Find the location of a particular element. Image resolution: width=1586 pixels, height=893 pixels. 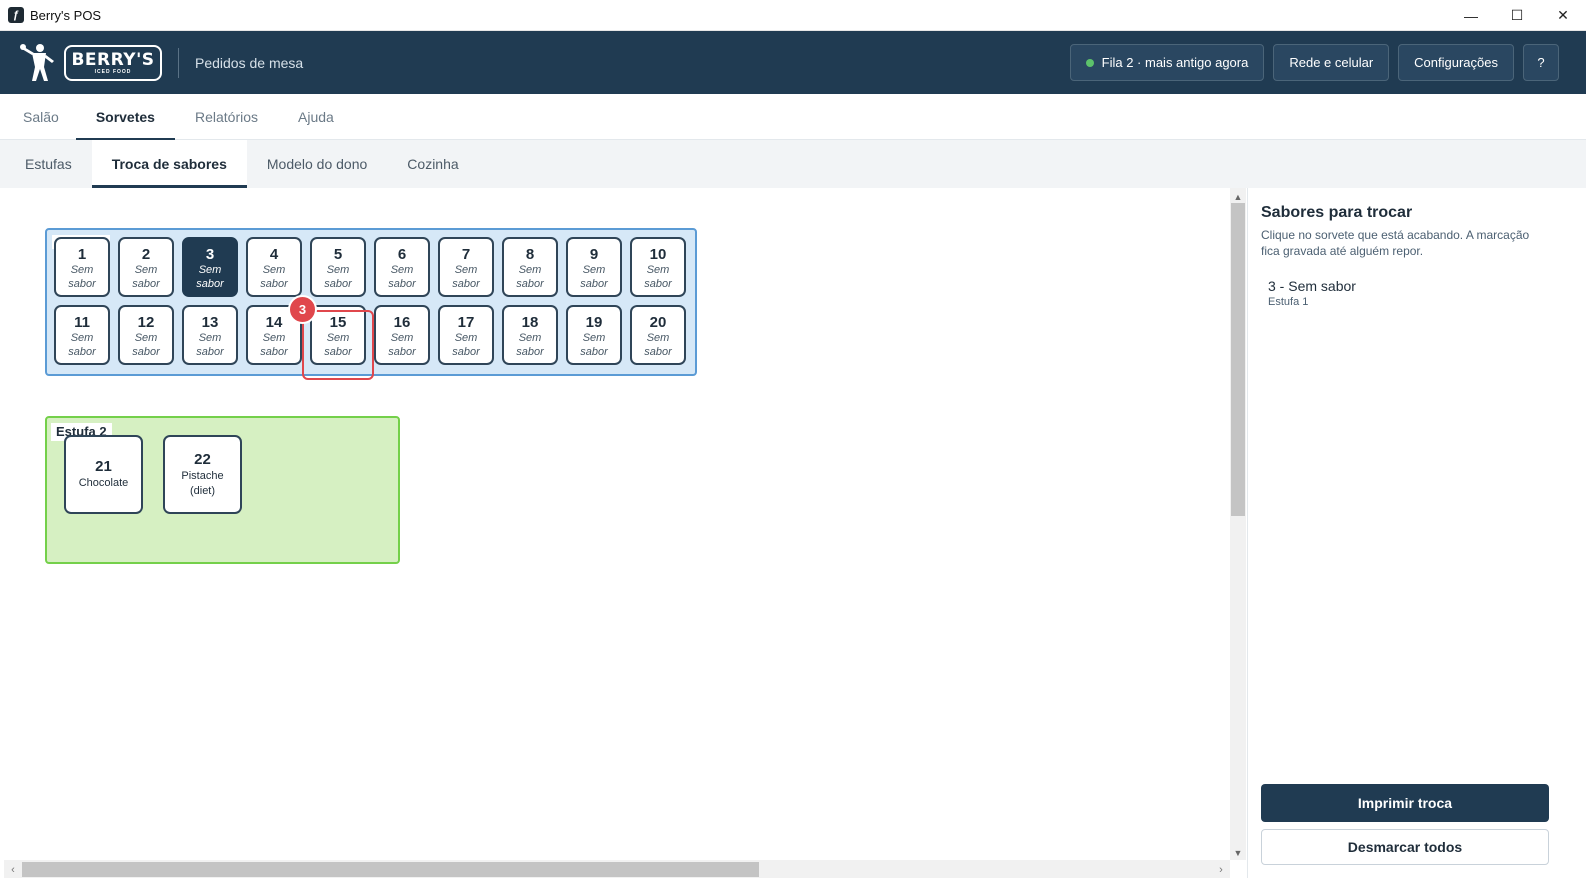

scroll-left-icon: ‹ is located at coordinates (13, 869).